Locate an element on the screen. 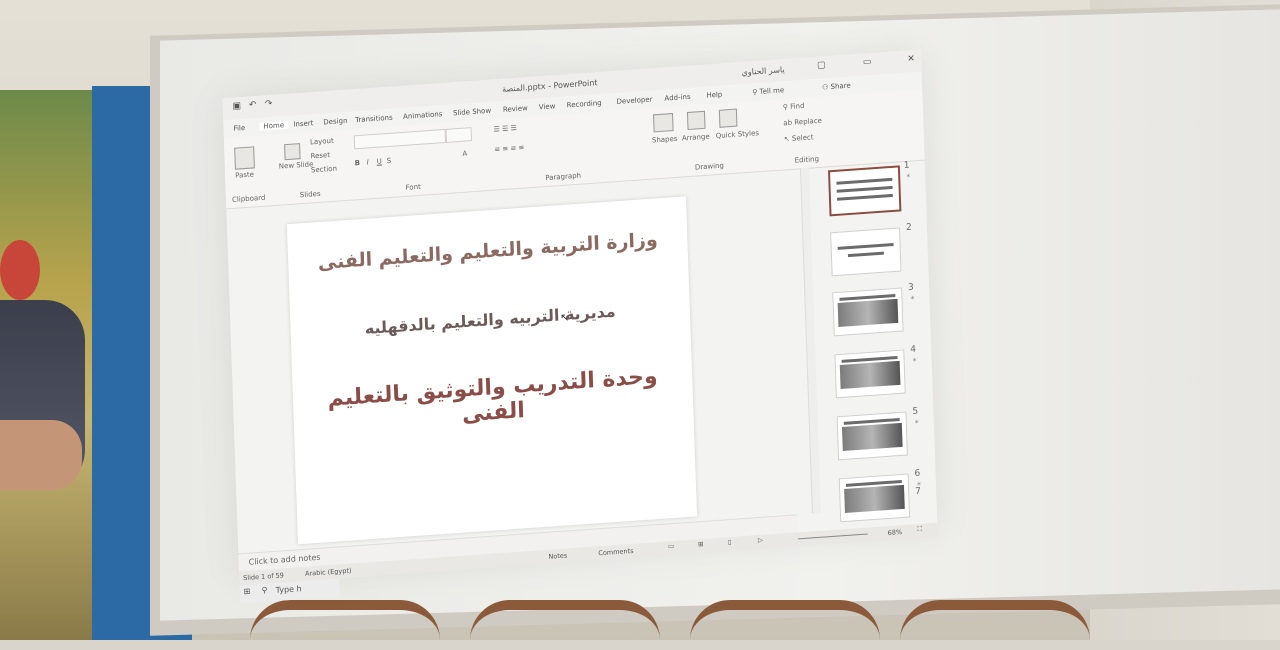  select-button: ↖ Select is located at coordinates (799, 138).